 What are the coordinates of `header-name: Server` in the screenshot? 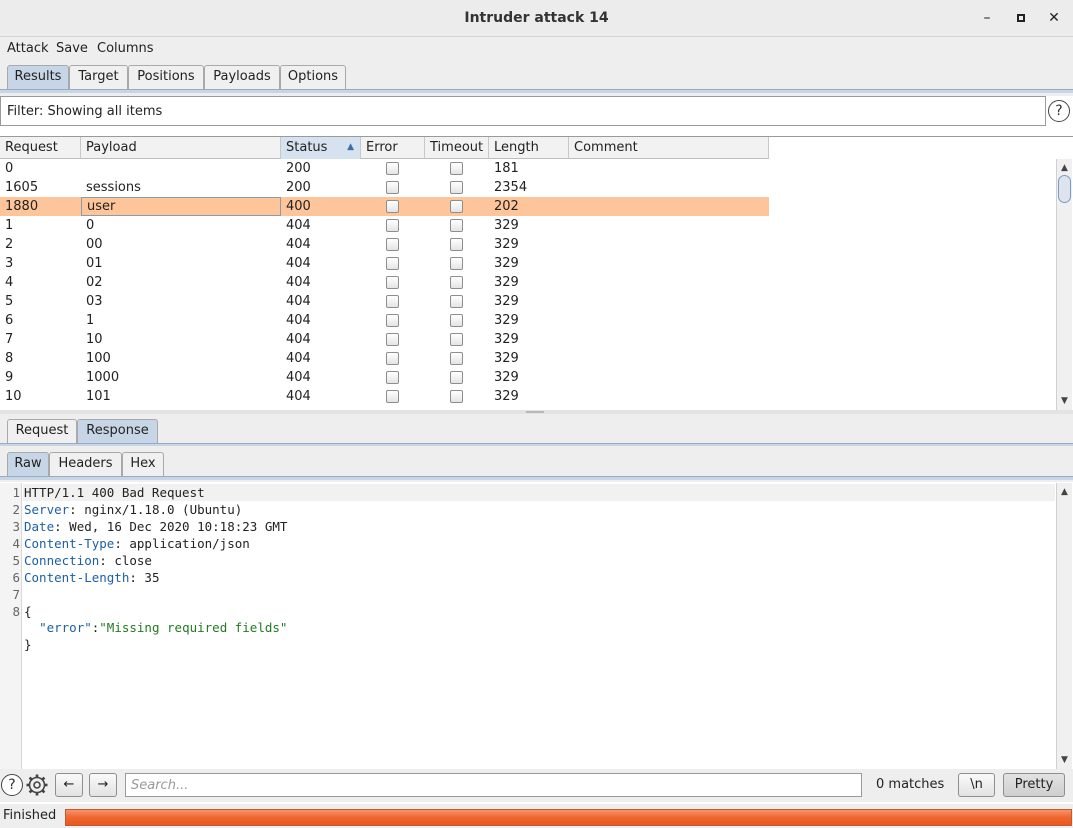 It's located at (47, 509).